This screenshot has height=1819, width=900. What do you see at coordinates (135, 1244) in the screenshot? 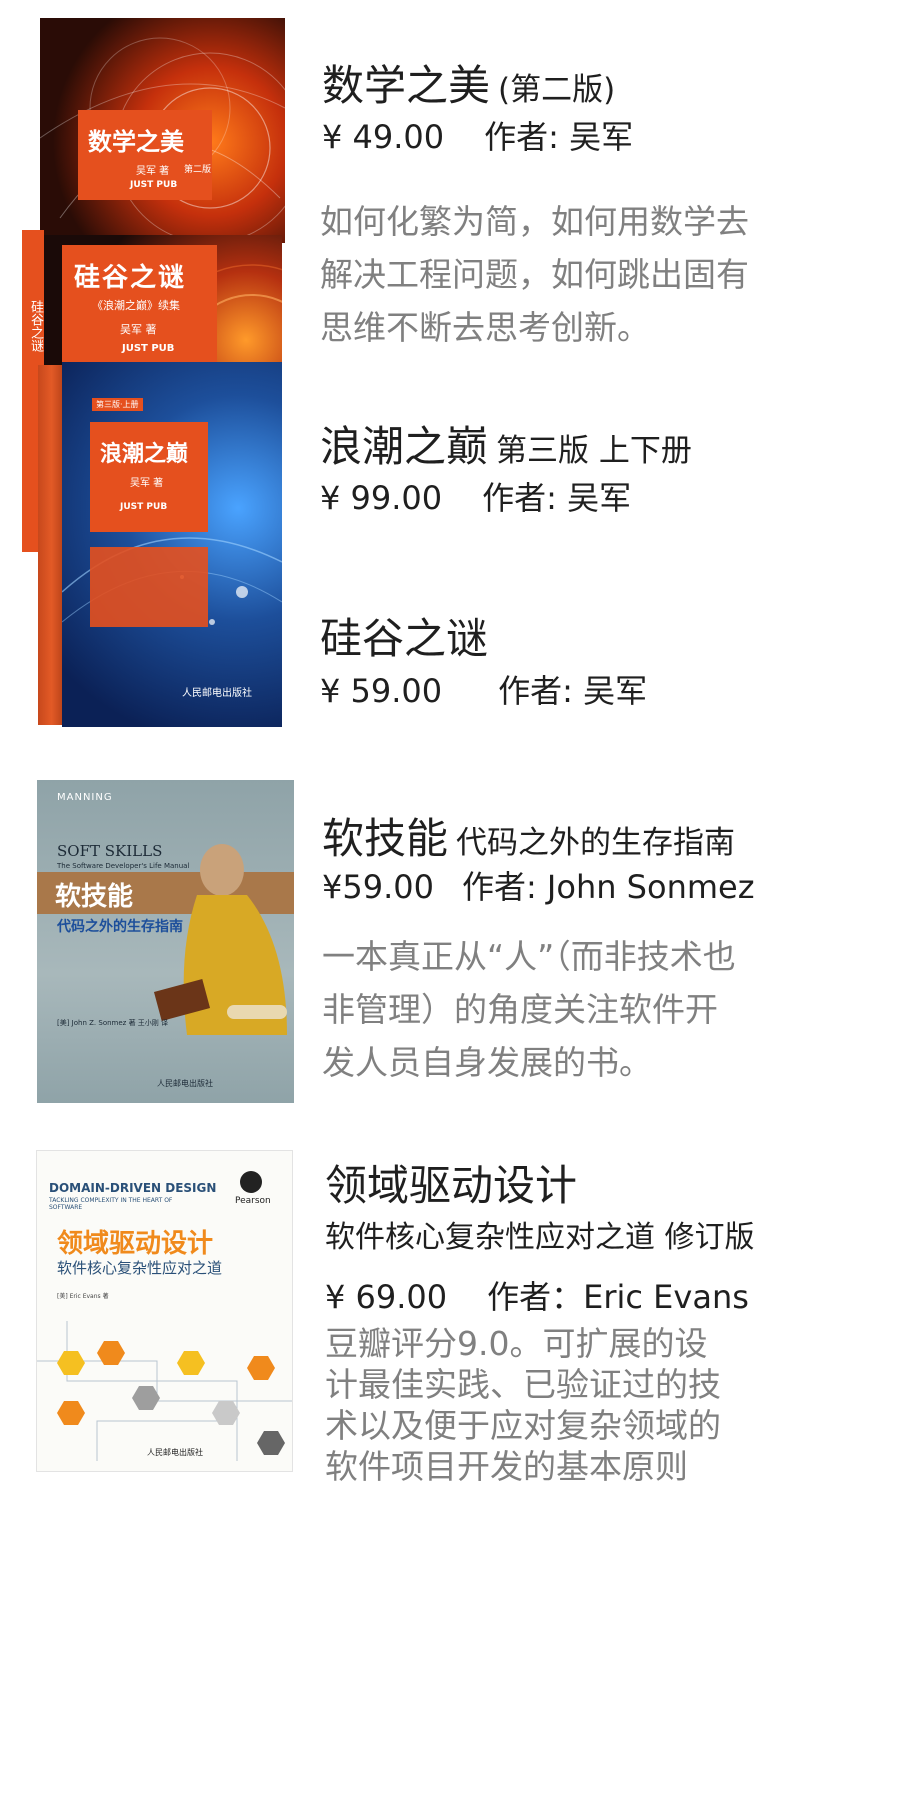
I see `cover-title: 领域驱动设计` at bounding box center [135, 1244].